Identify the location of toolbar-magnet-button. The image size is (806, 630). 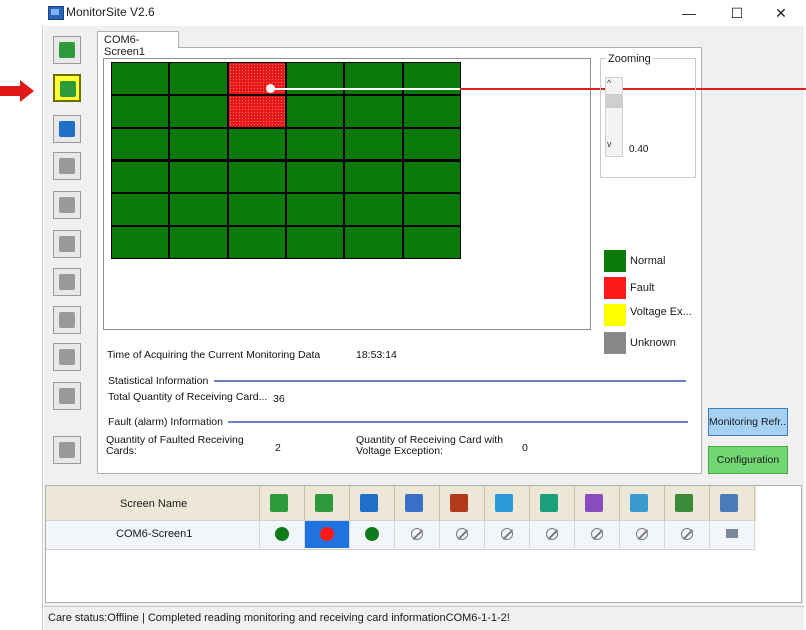
(67, 357).